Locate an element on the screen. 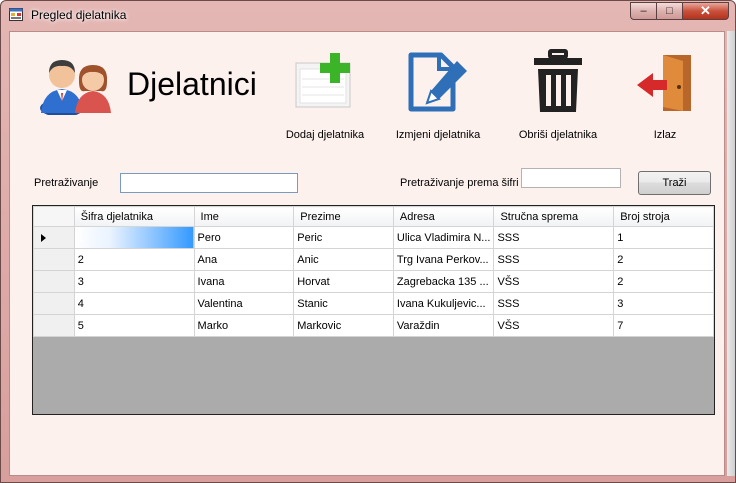 Image resolution: width=736 pixels, height=483 pixels. minimize-icon: – is located at coordinates (643, 11).